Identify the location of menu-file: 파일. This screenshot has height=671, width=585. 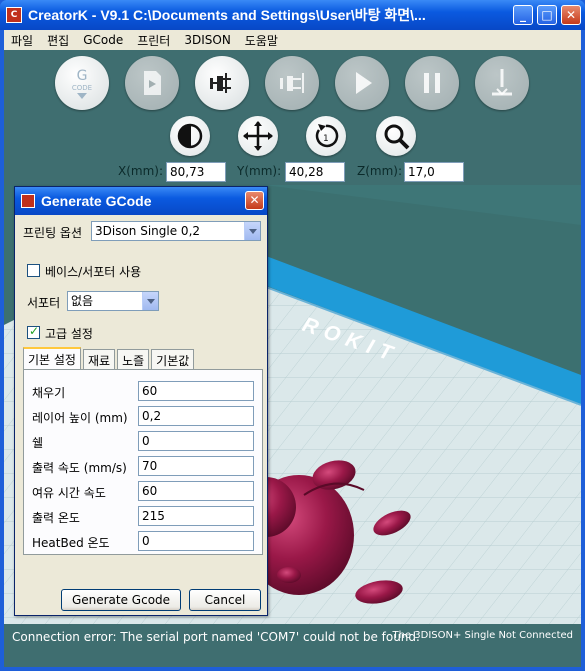
(22, 40).